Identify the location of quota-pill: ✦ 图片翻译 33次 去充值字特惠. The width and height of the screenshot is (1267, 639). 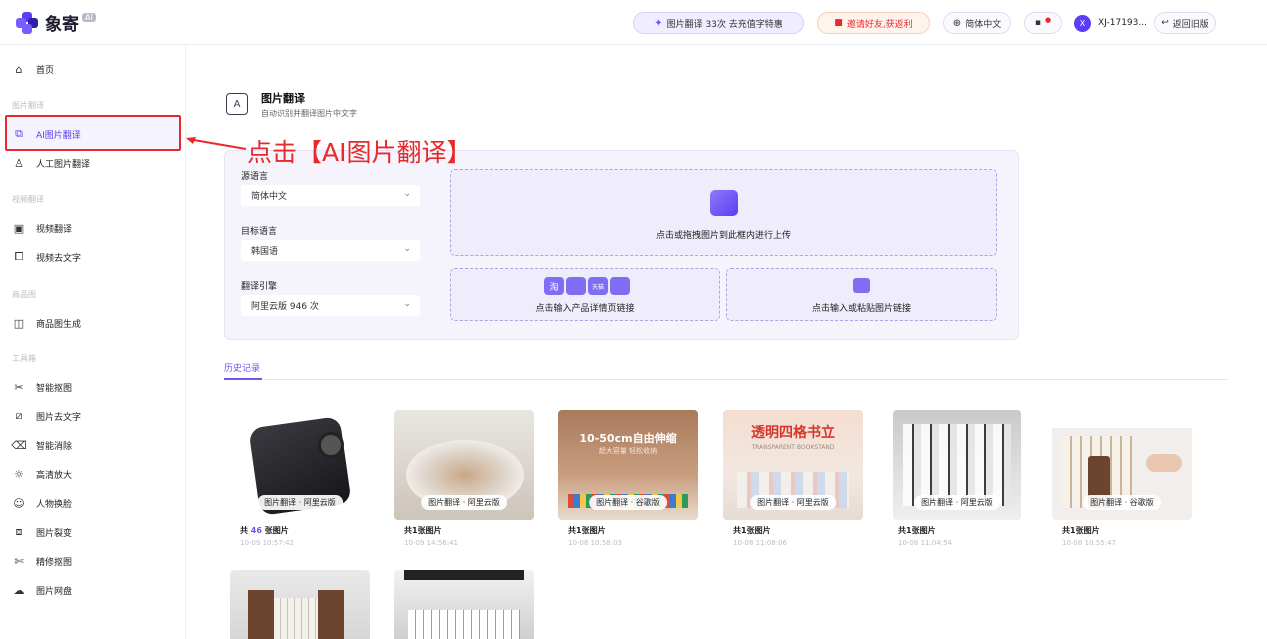
(718, 23).